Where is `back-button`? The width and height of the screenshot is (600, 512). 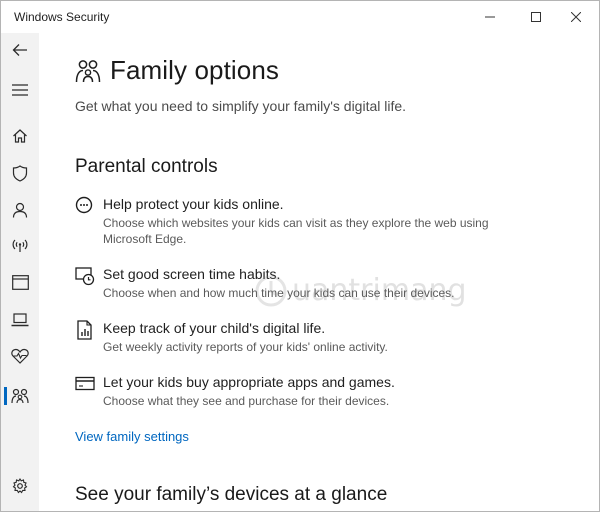 back-button is located at coordinates (20, 50).